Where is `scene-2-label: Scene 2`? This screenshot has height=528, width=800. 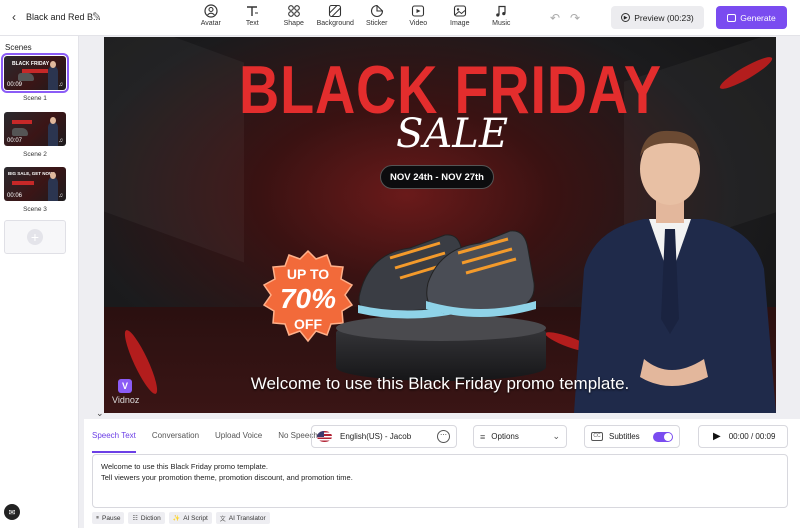 scene-2-label: Scene 2 is located at coordinates (35, 154).